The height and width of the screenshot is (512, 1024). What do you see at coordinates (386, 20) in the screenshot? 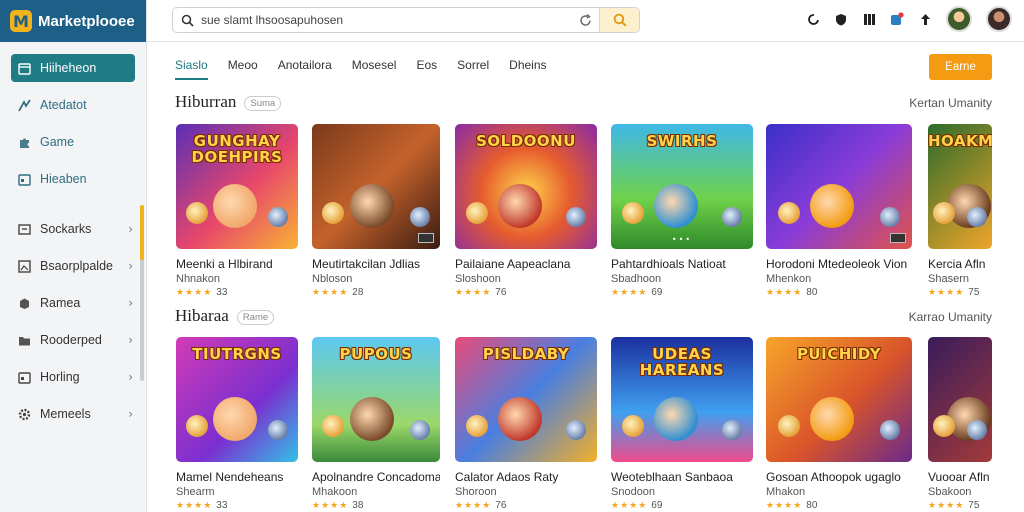
I see `search-input` at bounding box center [386, 20].